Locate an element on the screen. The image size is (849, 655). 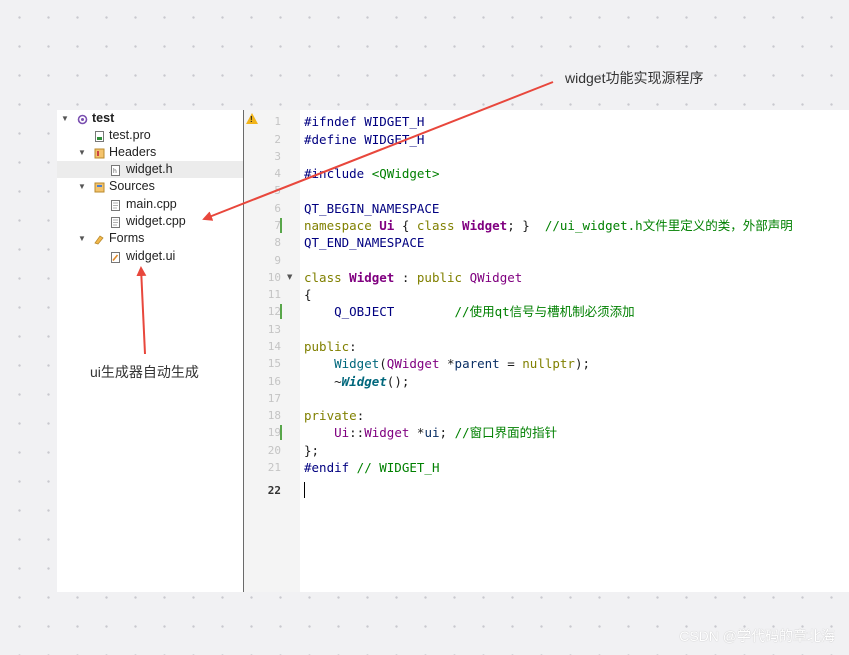
arrow-to-widget-cpp is located at coordinates (378, 151).